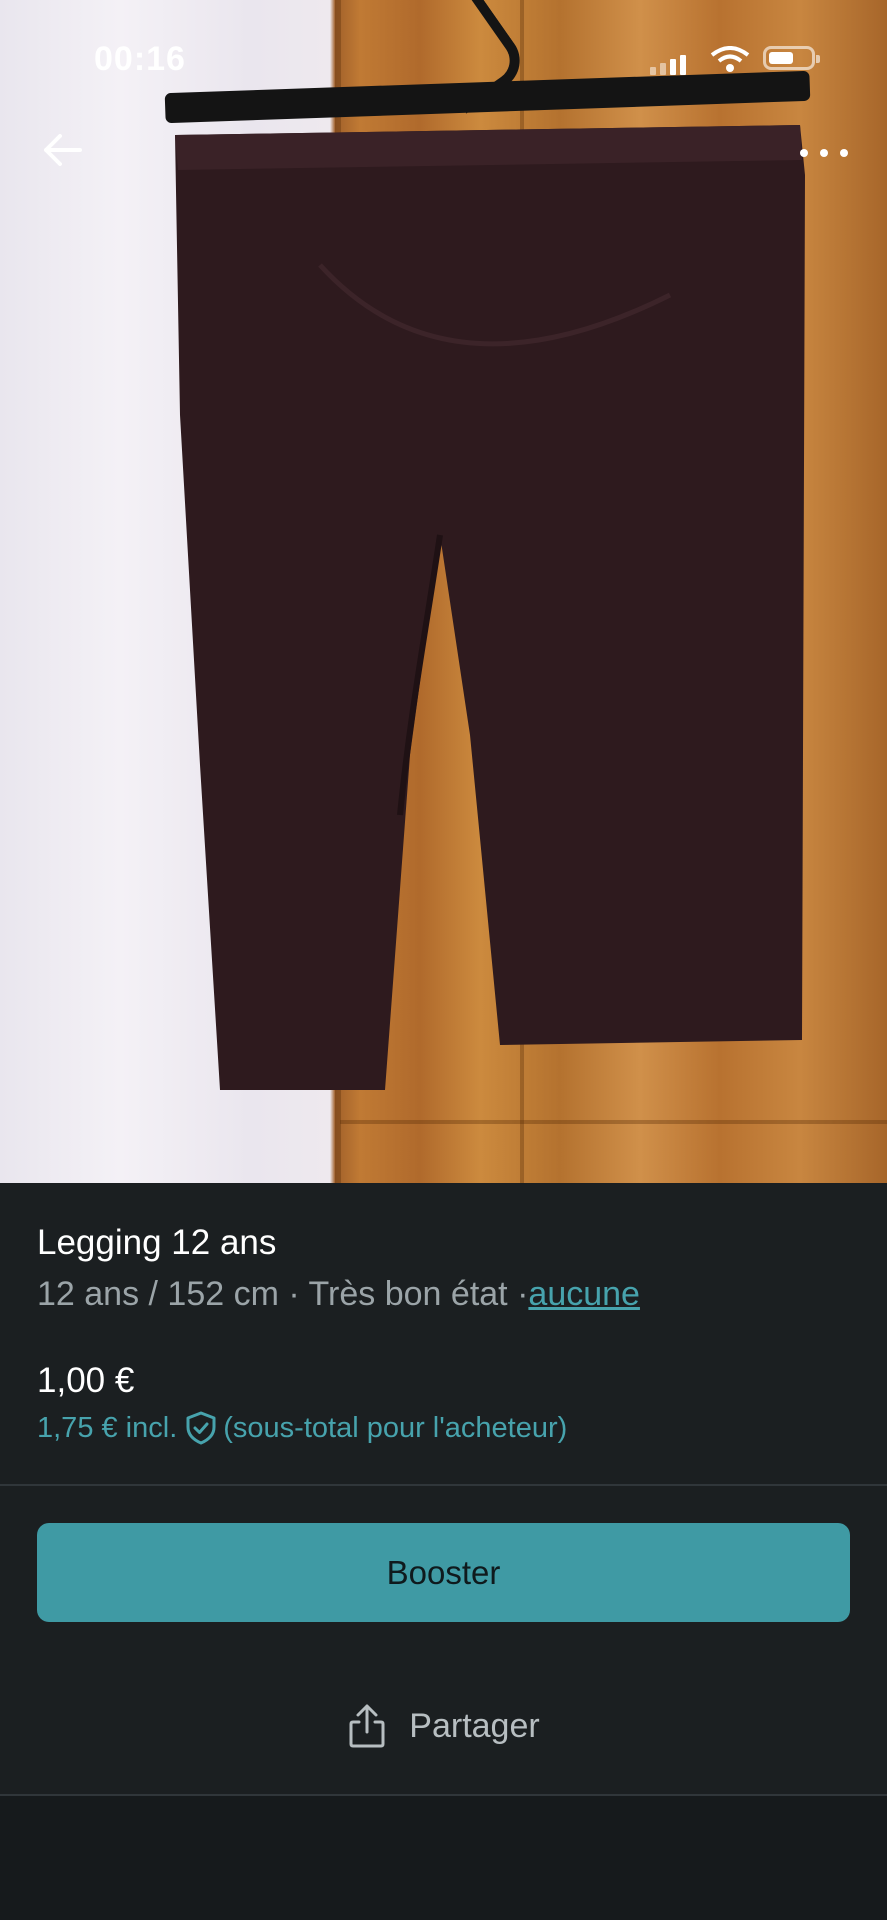 Image resolution: width=887 pixels, height=1920 pixels. What do you see at coordinates (443, 1572) in the screenshot?
I see `boost-button: Booster` at bounding box center [443, 1572].